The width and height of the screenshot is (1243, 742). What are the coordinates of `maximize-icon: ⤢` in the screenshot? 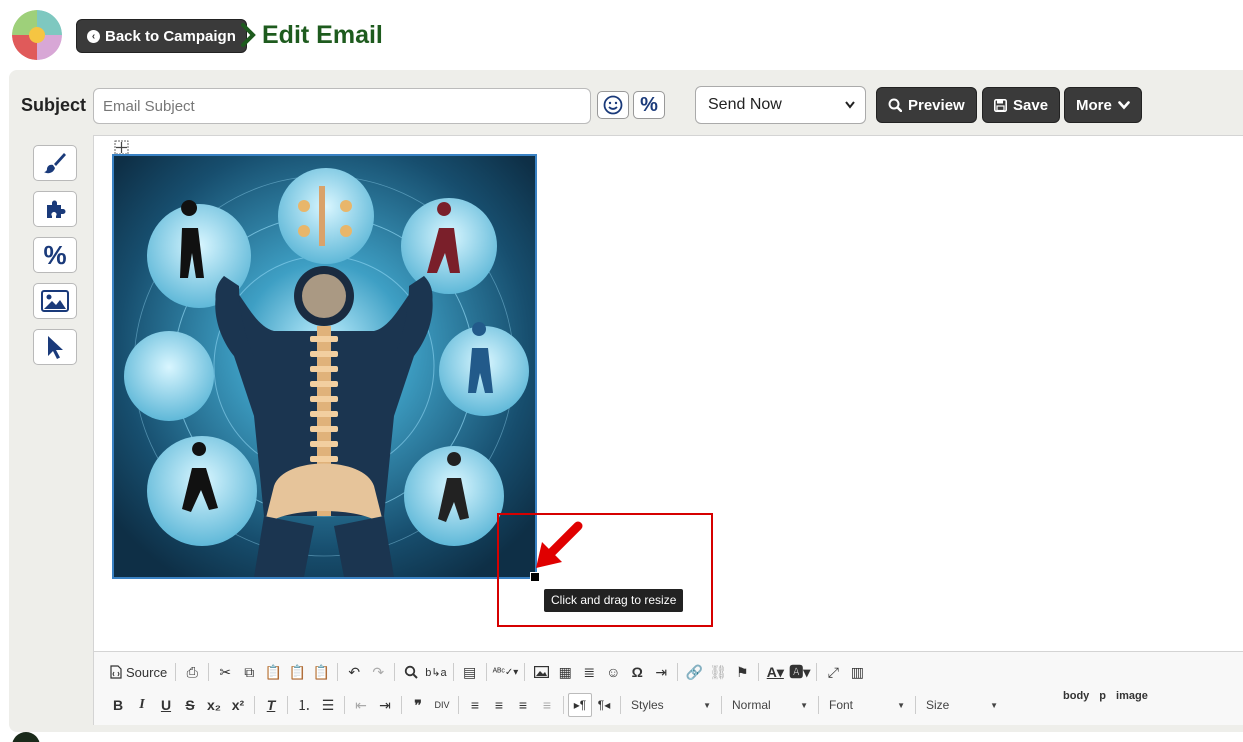 It's located at (833, 671).